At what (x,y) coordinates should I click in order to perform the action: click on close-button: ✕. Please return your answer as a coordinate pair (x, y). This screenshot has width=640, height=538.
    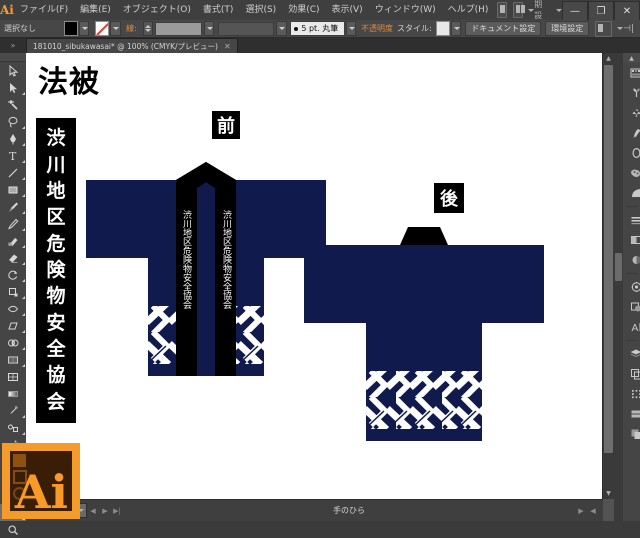
    Looking at the image, I should click on (627, 11).